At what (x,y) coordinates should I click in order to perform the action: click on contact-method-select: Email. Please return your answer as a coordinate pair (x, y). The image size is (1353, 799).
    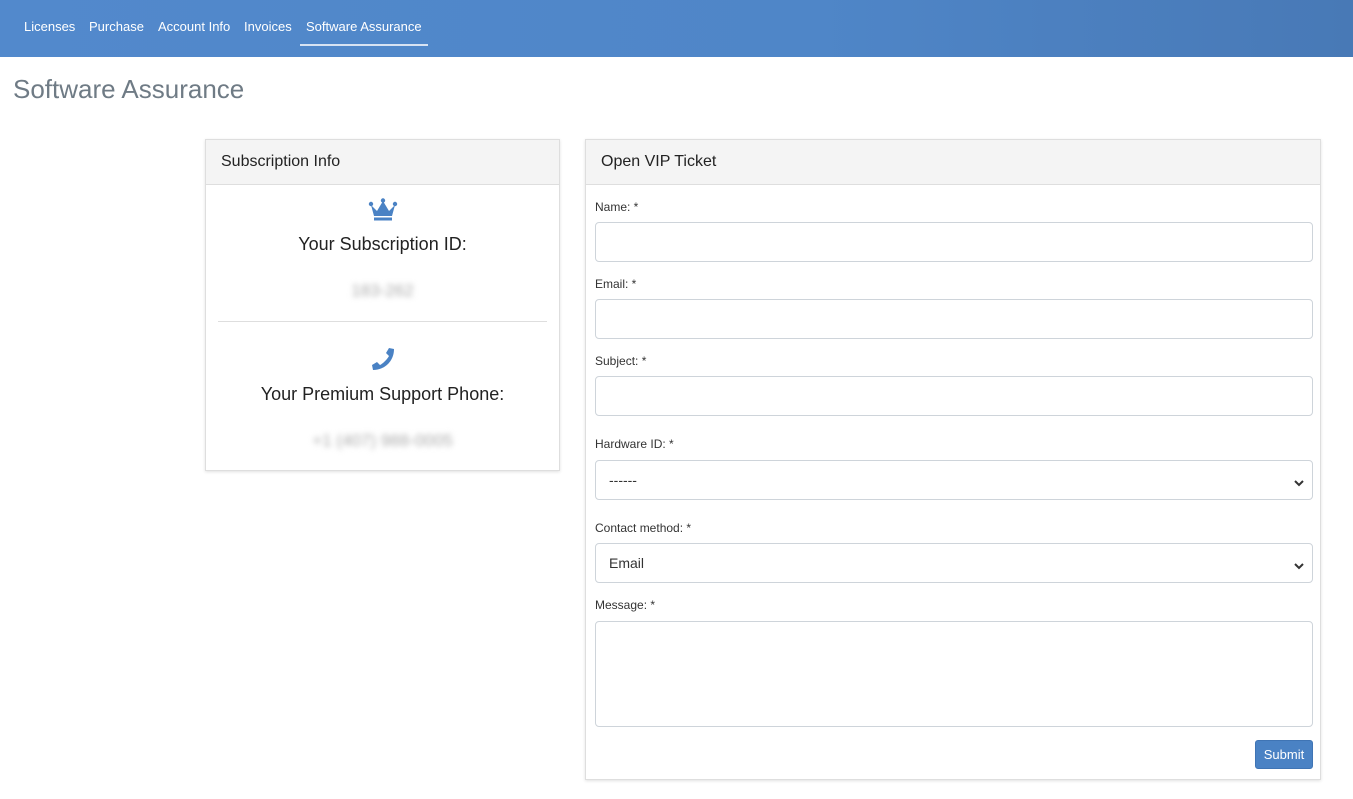
    Looking at the image, I should click on (954, 563).